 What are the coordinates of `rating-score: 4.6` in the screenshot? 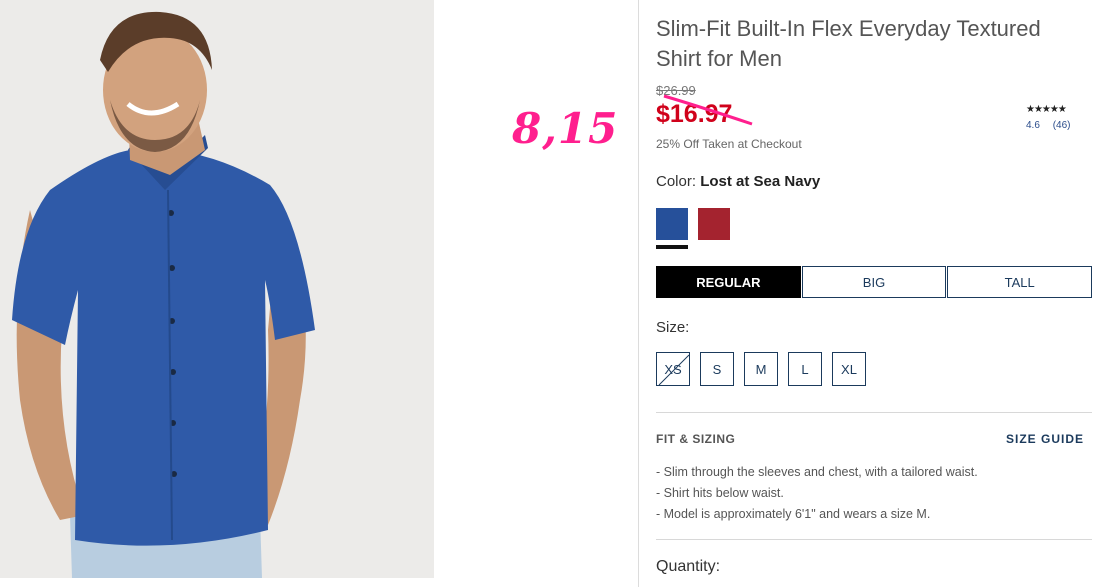 It's located at (1033, 125).